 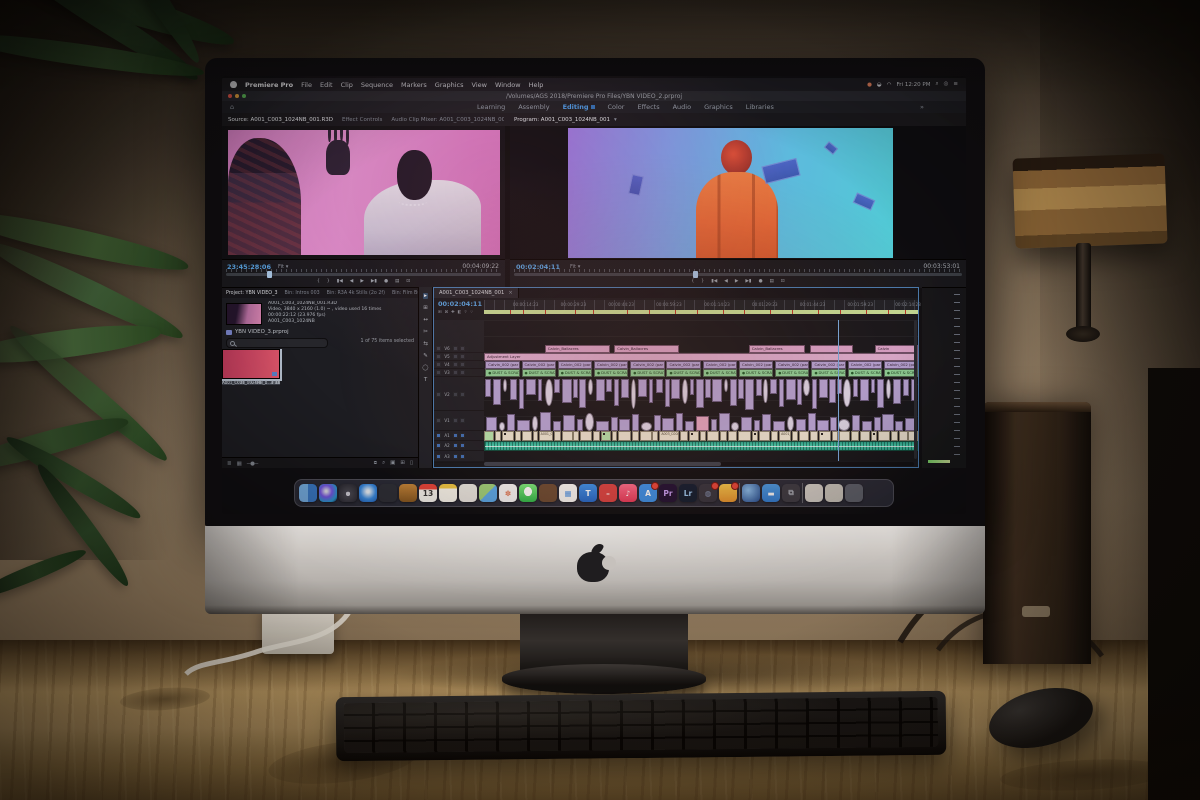 I want to click on program-scrubber, so click(x=738, y=274).